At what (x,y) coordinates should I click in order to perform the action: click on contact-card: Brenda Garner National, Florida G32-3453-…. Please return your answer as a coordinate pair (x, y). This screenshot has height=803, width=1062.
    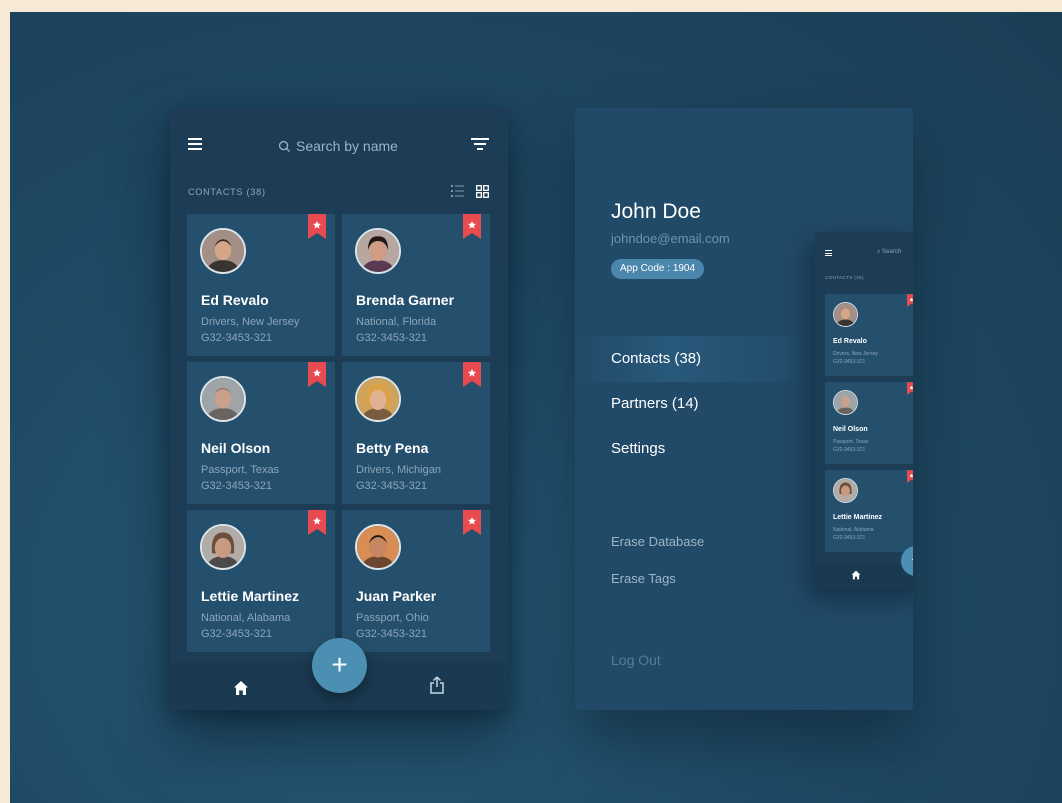
    Looking at the image, I should click on (416, 285).